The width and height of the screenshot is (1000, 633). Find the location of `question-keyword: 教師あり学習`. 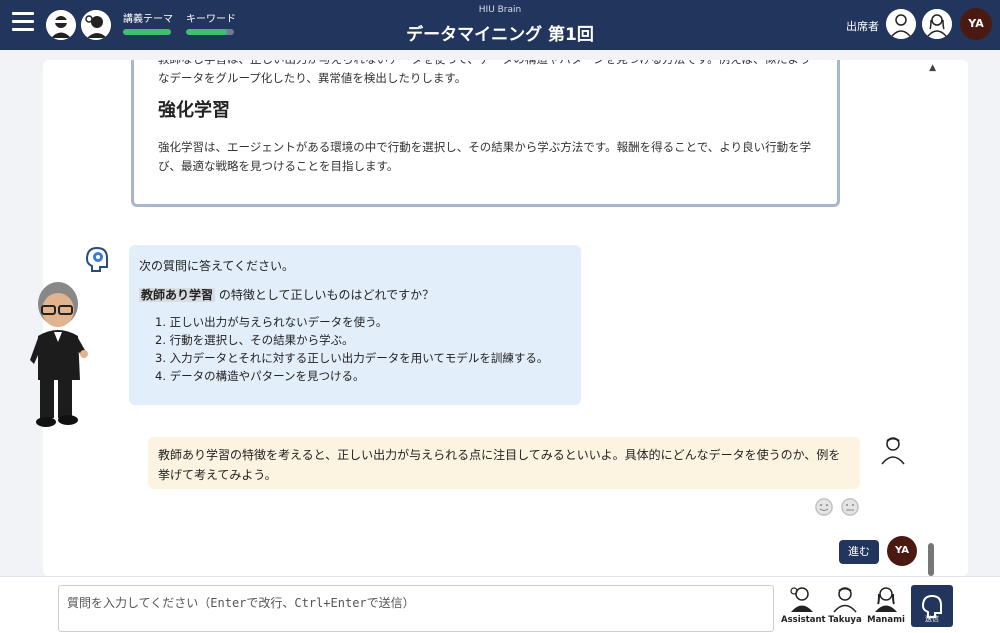

question-keyword: 教師あり学習 is located at coordinates (177, 295).